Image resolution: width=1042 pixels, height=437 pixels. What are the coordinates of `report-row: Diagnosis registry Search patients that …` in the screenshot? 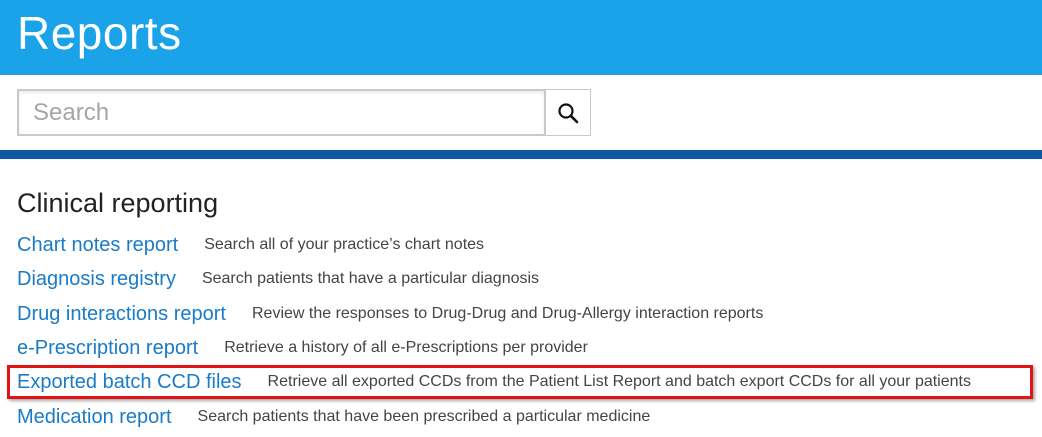 It's located at (278, 279).